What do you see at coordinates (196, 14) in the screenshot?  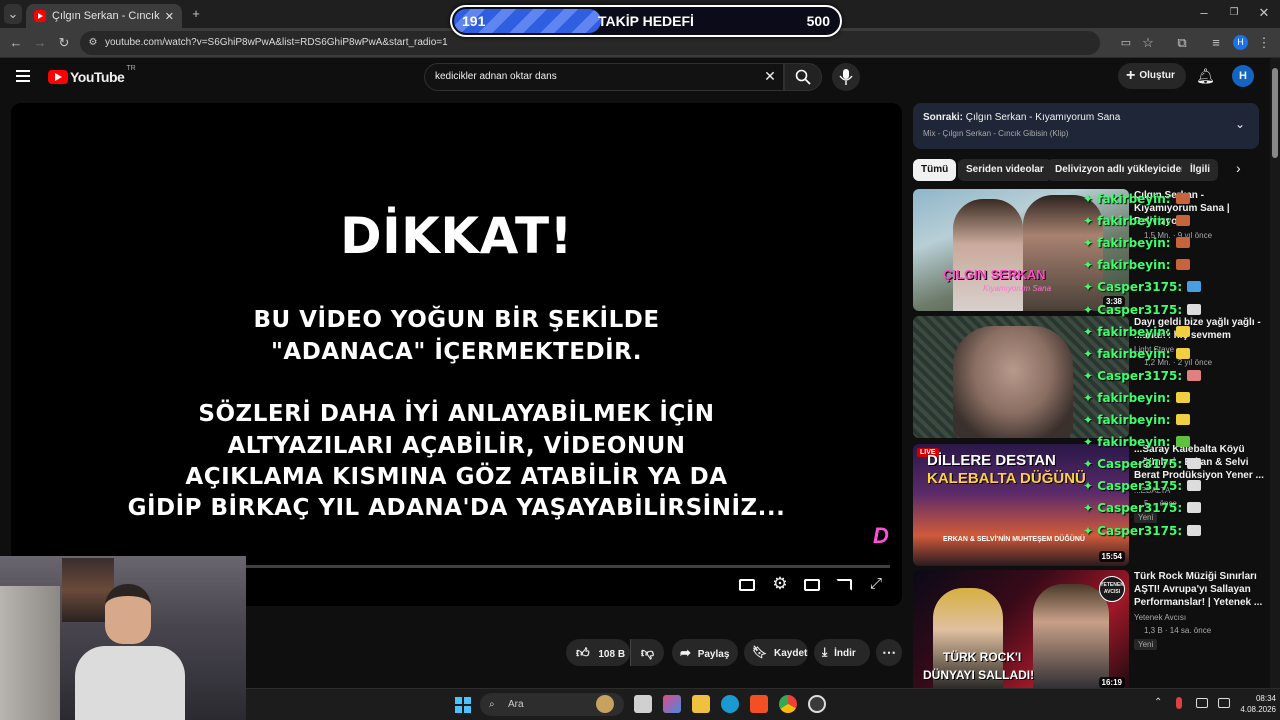 I see `new-tab-icon: +` at bounding box center [196, 14].